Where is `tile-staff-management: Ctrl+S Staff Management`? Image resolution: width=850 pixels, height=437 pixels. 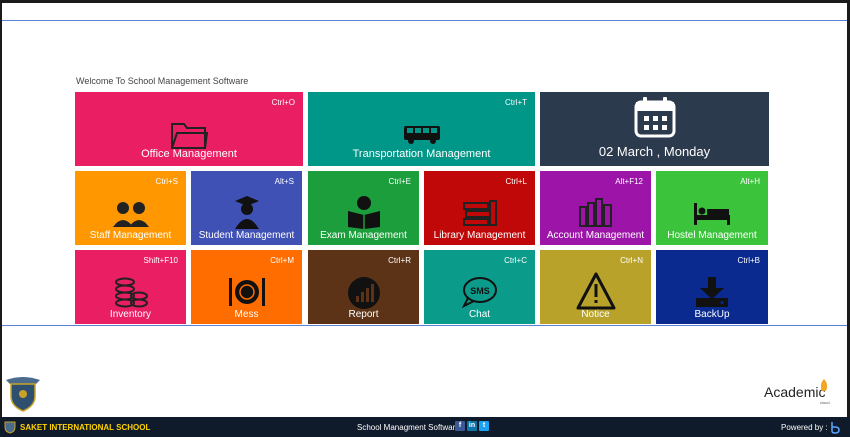
tile-staff-management: Ctrl+S Staff Management is located at coordinates (130, 208).